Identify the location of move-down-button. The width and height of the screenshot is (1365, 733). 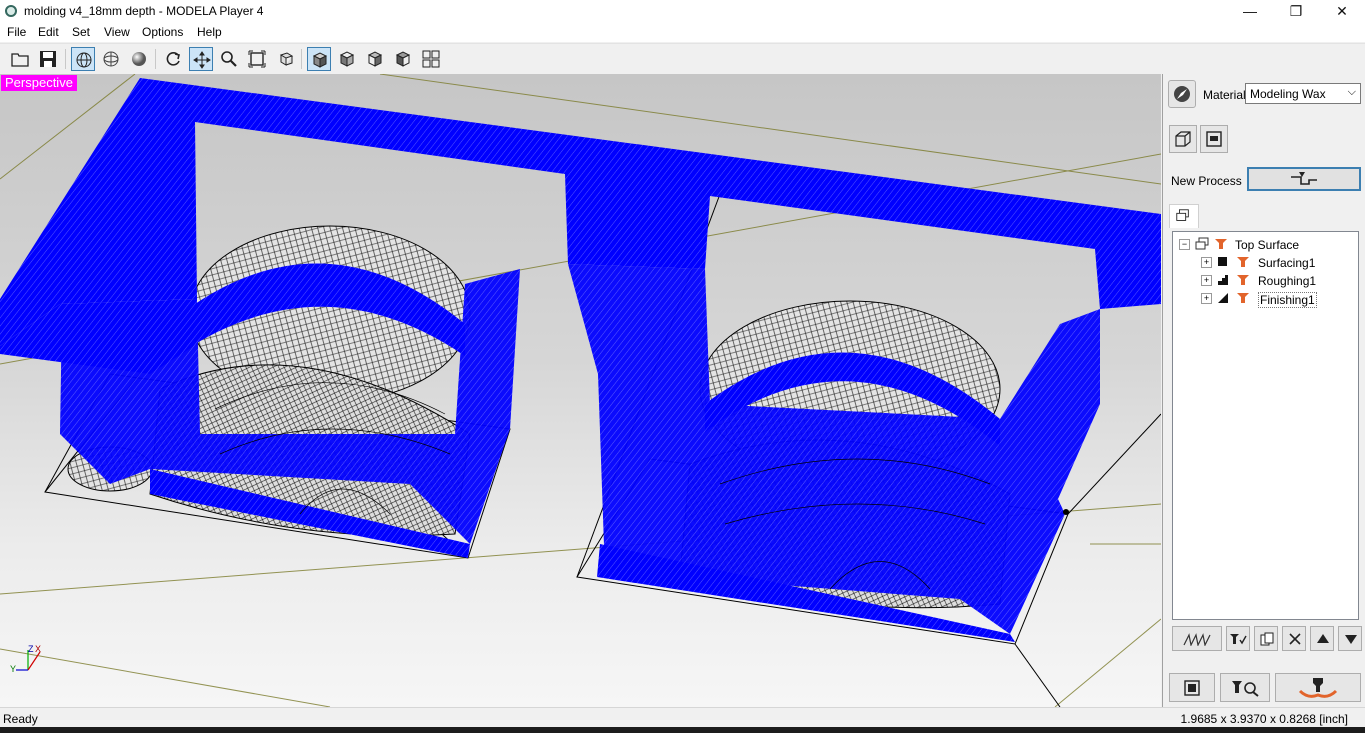
(1350, 638).